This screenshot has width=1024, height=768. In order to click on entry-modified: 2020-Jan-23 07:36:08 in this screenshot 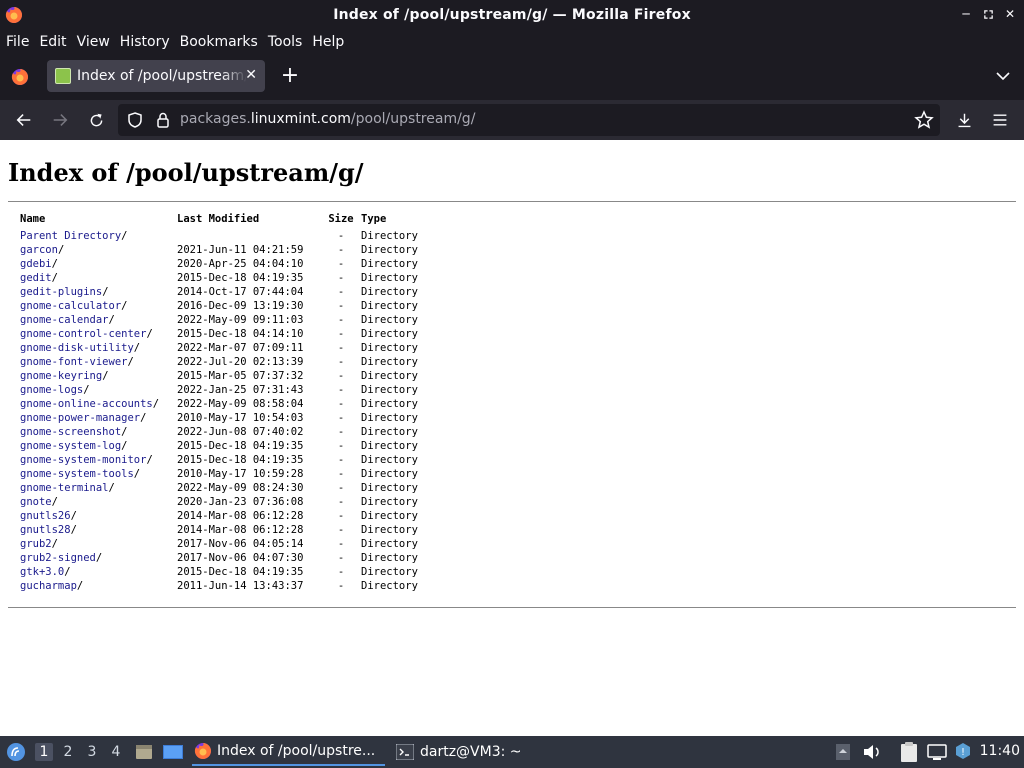, I will do `click(240, 502)`.